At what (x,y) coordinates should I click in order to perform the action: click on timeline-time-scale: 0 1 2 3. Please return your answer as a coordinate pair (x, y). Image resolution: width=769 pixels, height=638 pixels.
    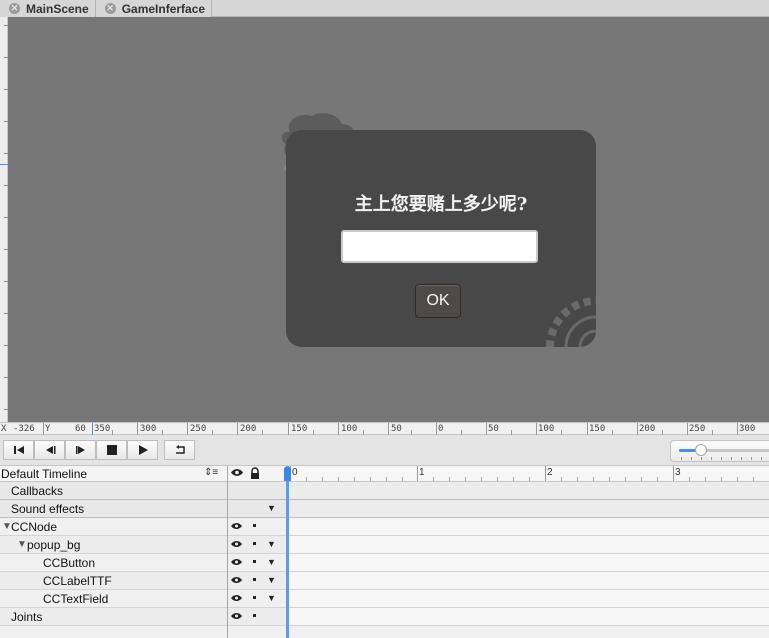
    Looking at the image, I should click on (528, 474).